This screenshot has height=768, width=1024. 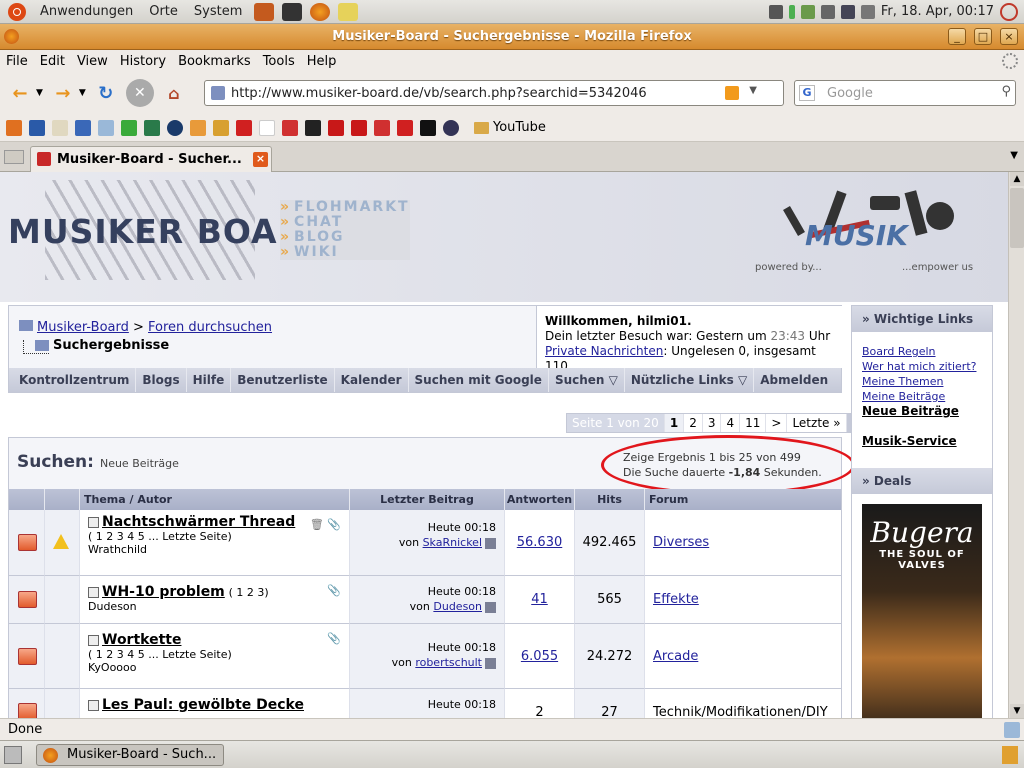 What do you see at coordinates (267, 127) in the screenshot?
I see `ebay-icon` at bounding box center [267, 127].